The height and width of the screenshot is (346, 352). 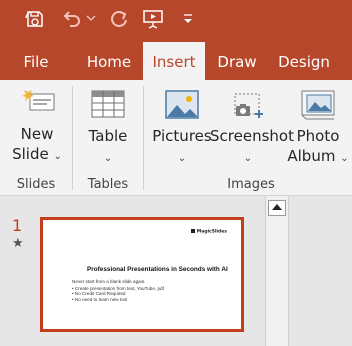 I want to click on photo-album-label-line2: Album ⌄, so click(x=318, y=156).